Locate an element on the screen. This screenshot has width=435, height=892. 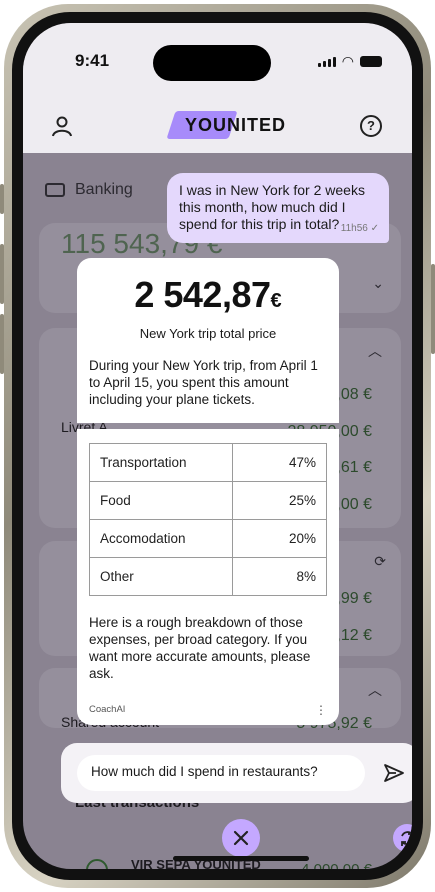
percent-cell: 25% is located at coordinates (279, 500).